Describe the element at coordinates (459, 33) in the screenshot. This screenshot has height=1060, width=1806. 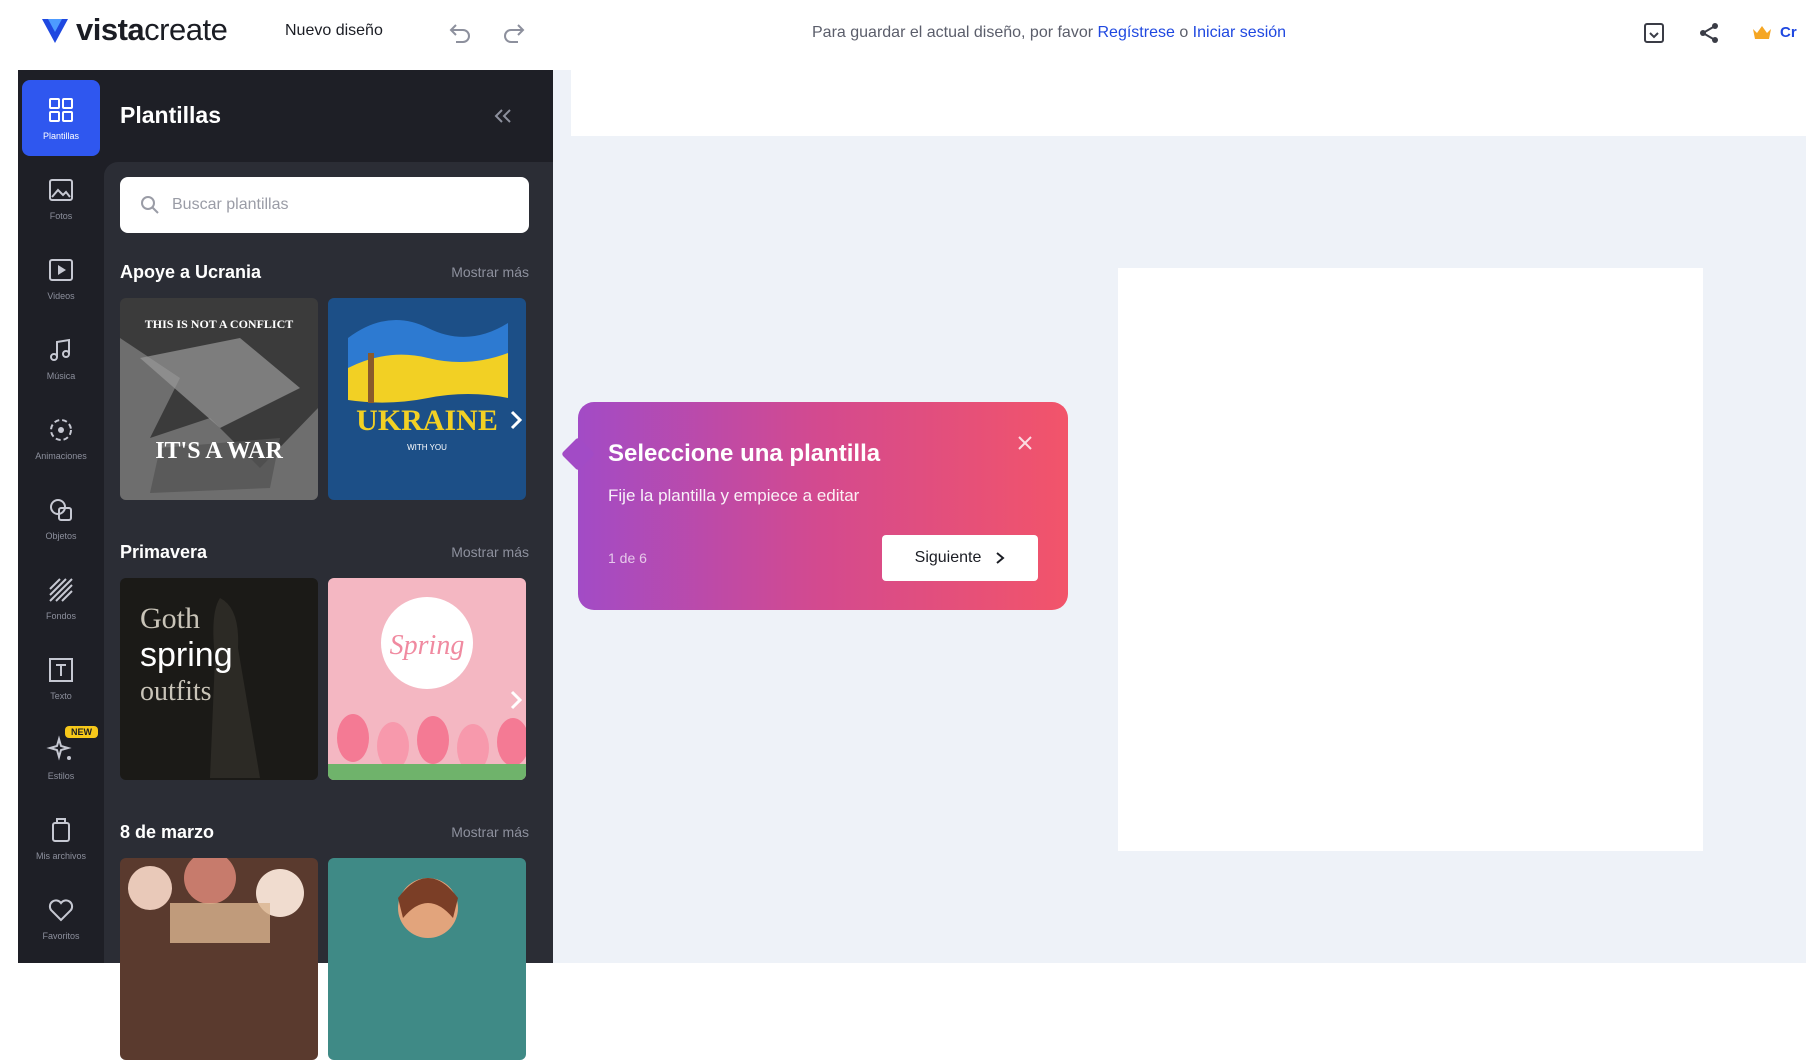
I see `undo-icon` at that location.